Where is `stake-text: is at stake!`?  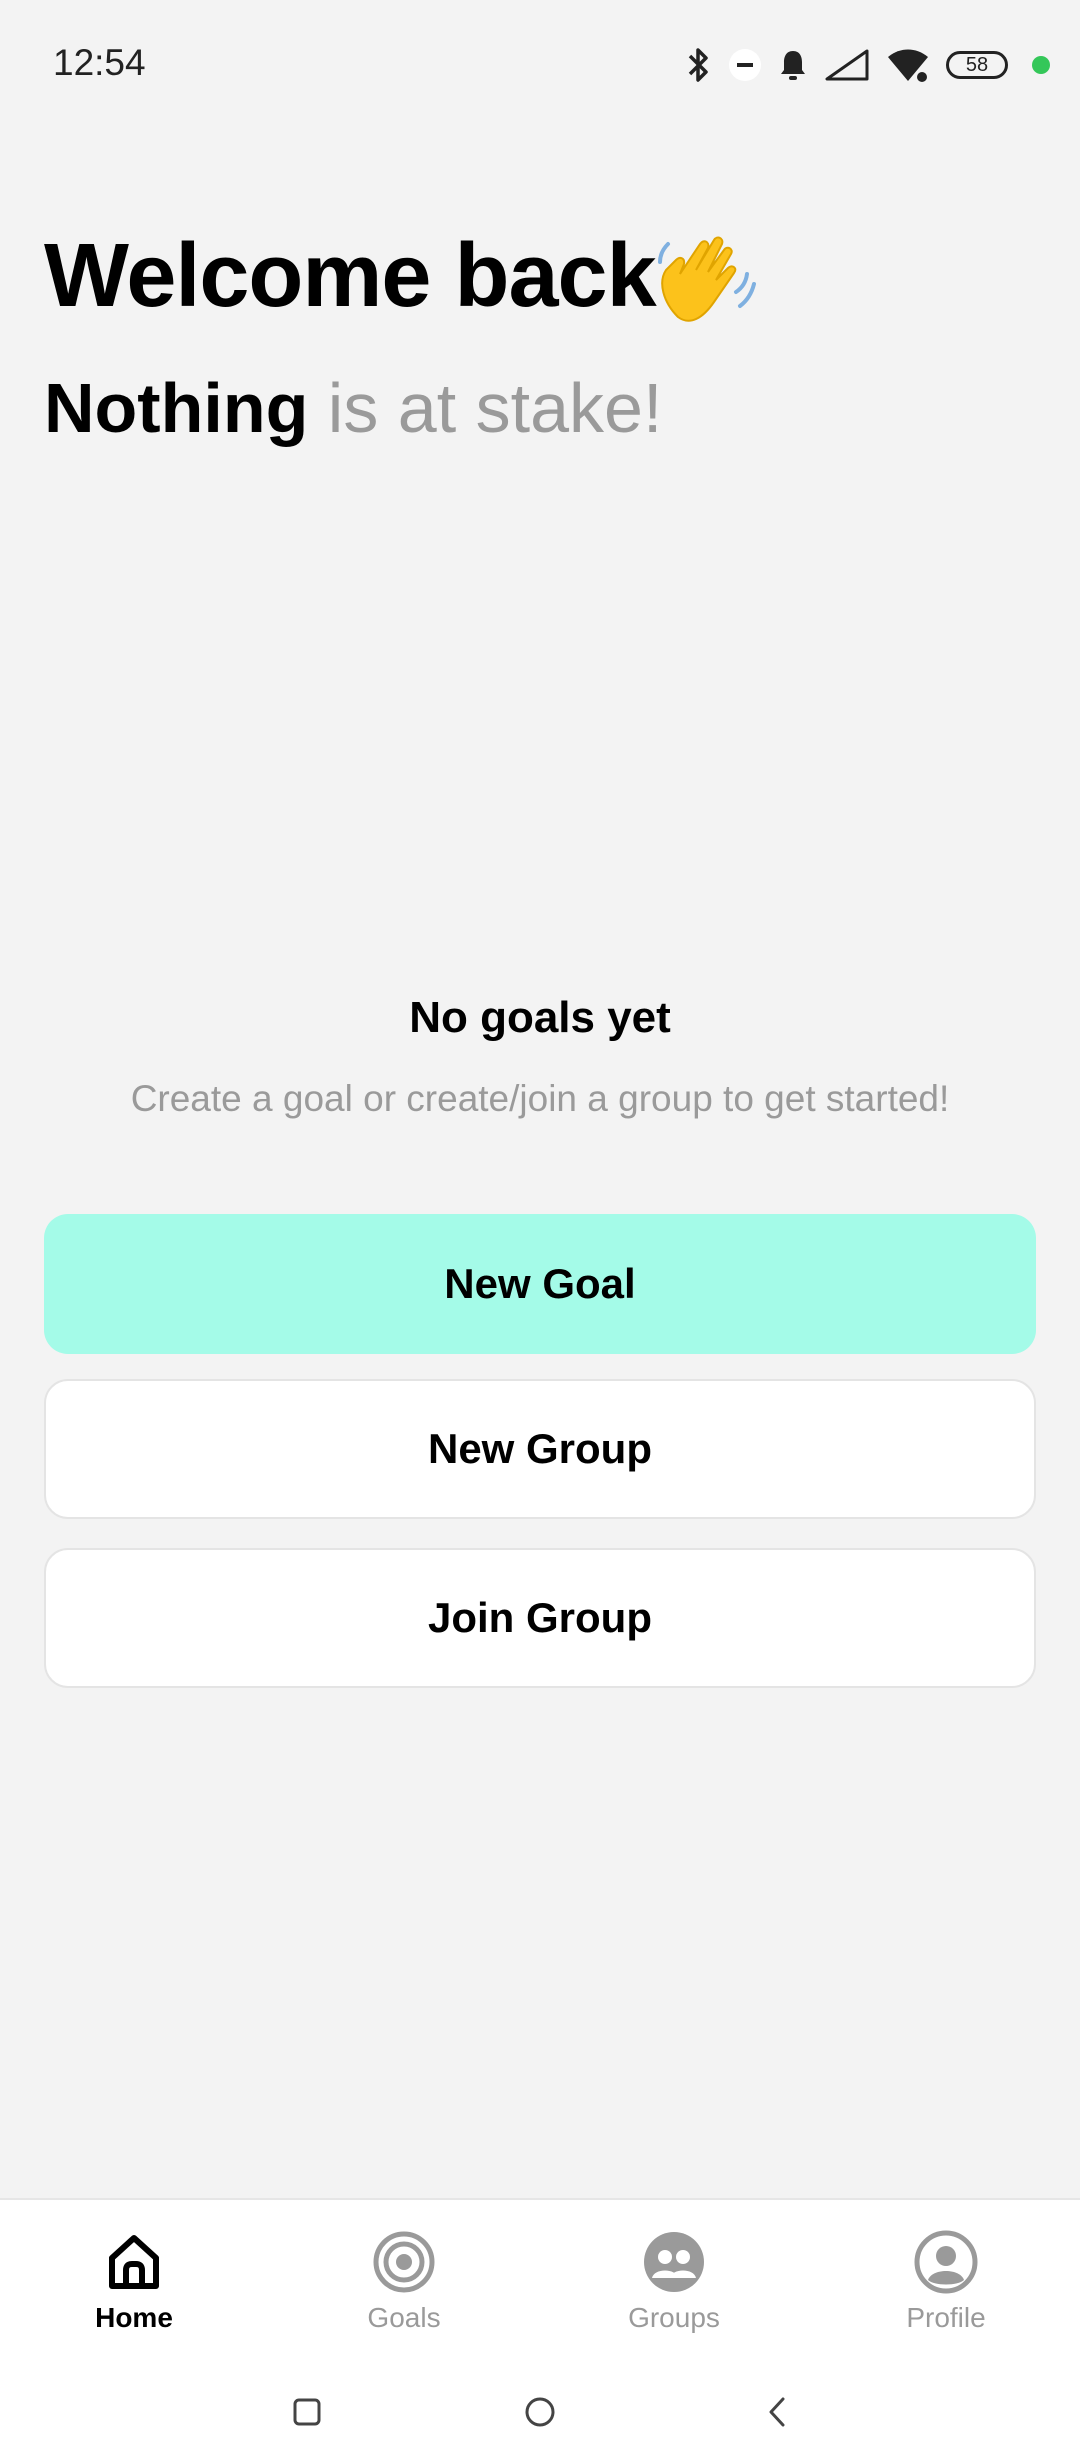
stake-text: is at stake! is located at coordinates (485, 408).